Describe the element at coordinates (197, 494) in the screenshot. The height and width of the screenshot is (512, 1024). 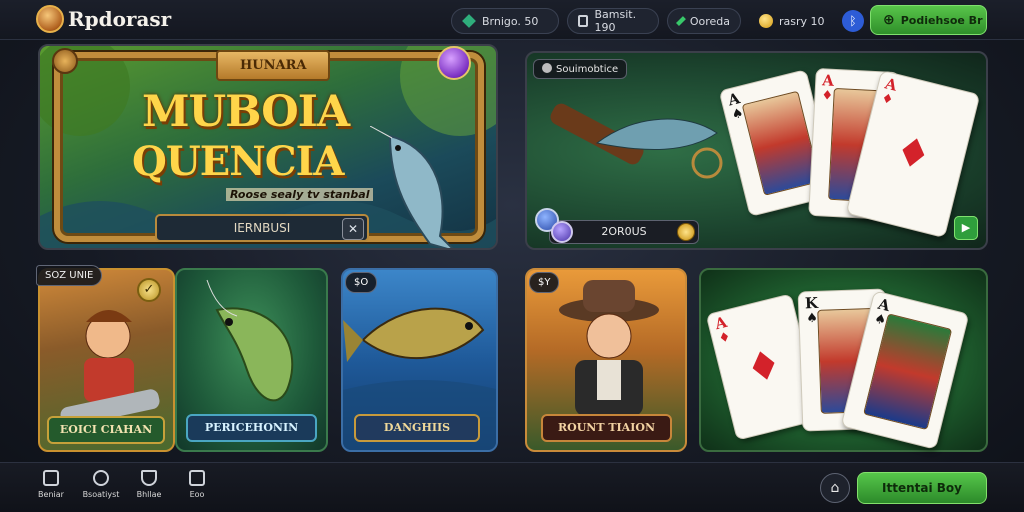
I see `nav-label: Eoo` at that location.